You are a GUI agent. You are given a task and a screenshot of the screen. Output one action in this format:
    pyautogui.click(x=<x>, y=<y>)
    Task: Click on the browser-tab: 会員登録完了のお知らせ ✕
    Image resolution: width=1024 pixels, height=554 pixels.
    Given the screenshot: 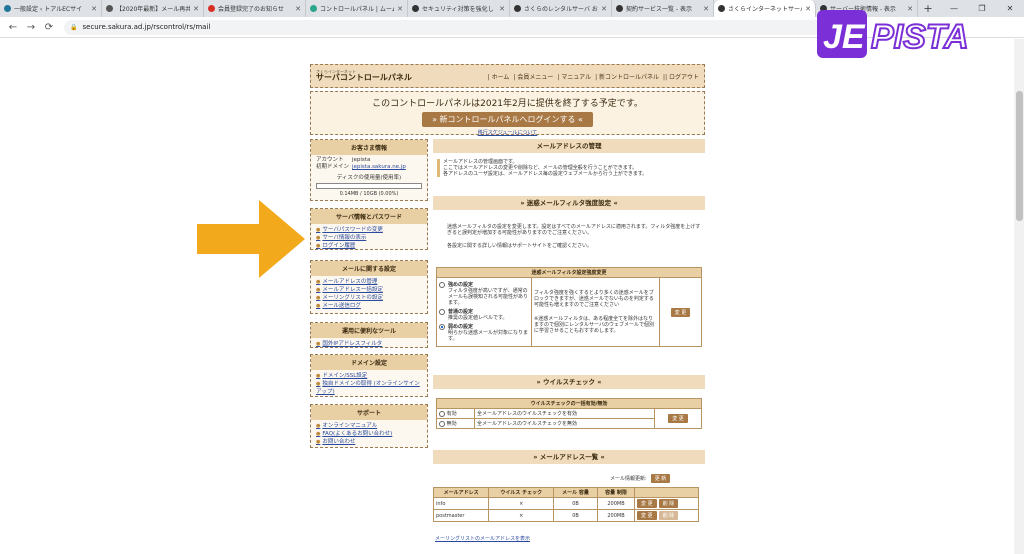 What is the action you would take?
    pyautogui.click(x=255, y=8)
    